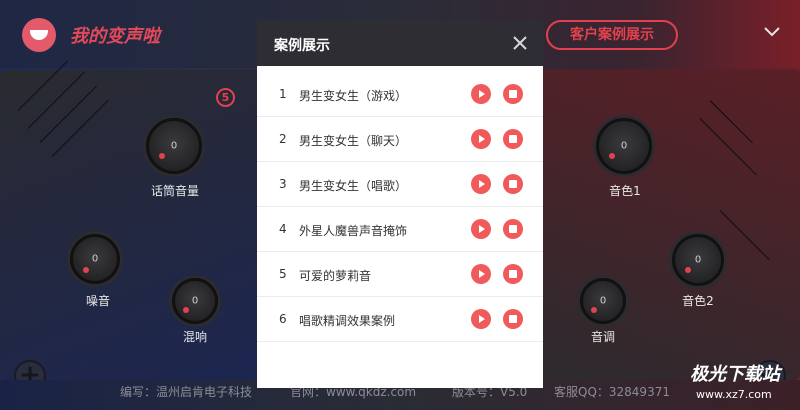  Describe the element at coordinates (194, 337) in the screenshot. I see `reverb-label: 混响` at that location.